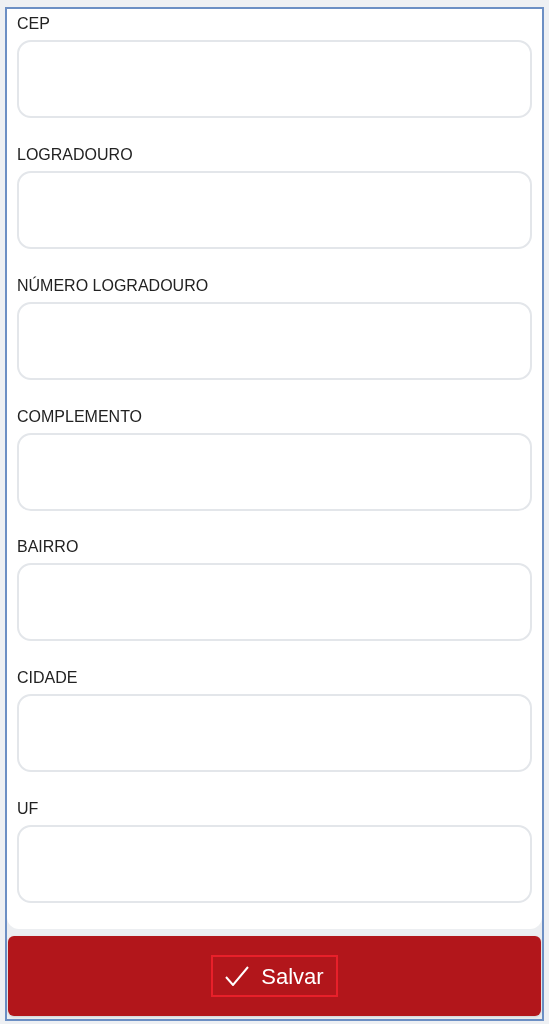 Image resolution: width=549 pixels, height=1024 pixels. I want to click on field-label: CIDADE, so click(48, 678).